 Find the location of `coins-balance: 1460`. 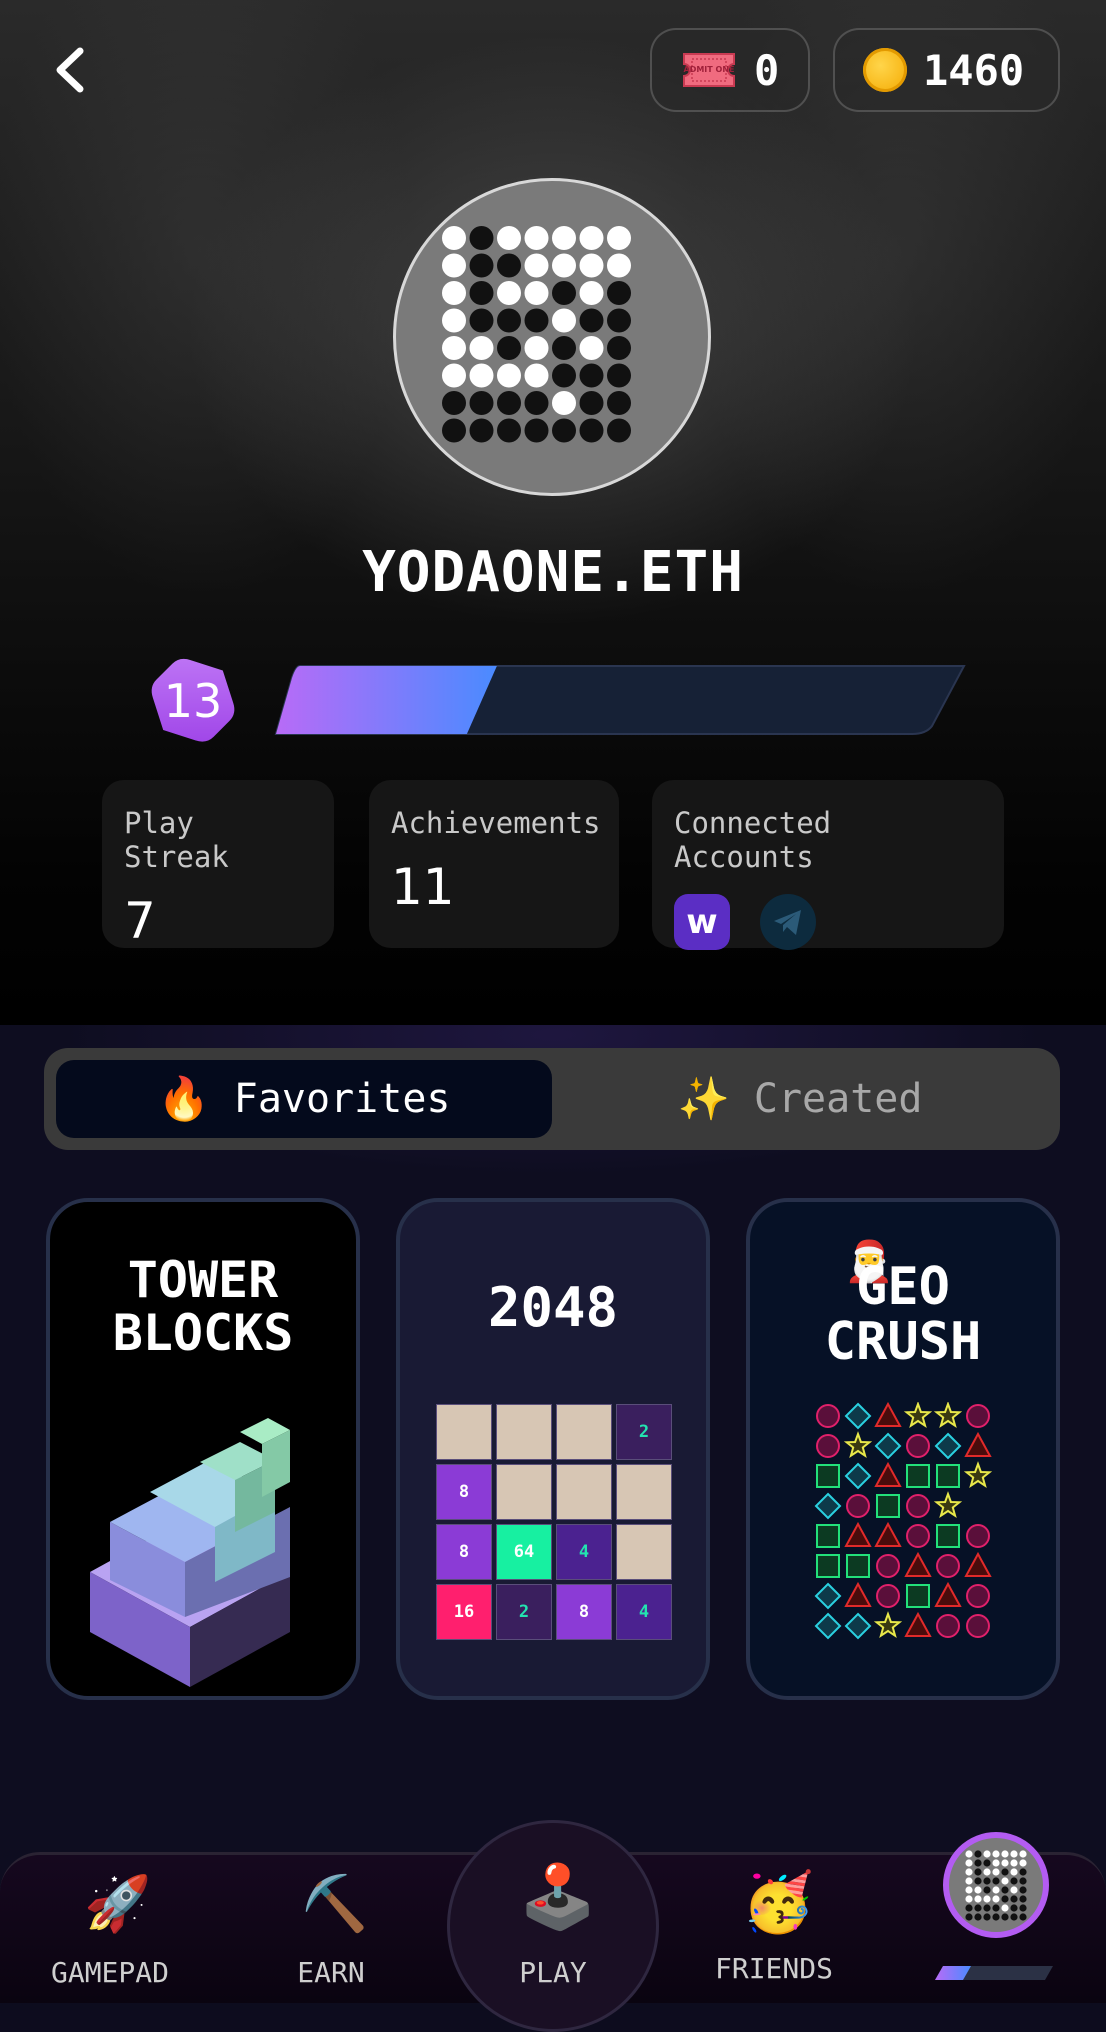

coins-balance: 1460 is located at coordinates (946, 70).